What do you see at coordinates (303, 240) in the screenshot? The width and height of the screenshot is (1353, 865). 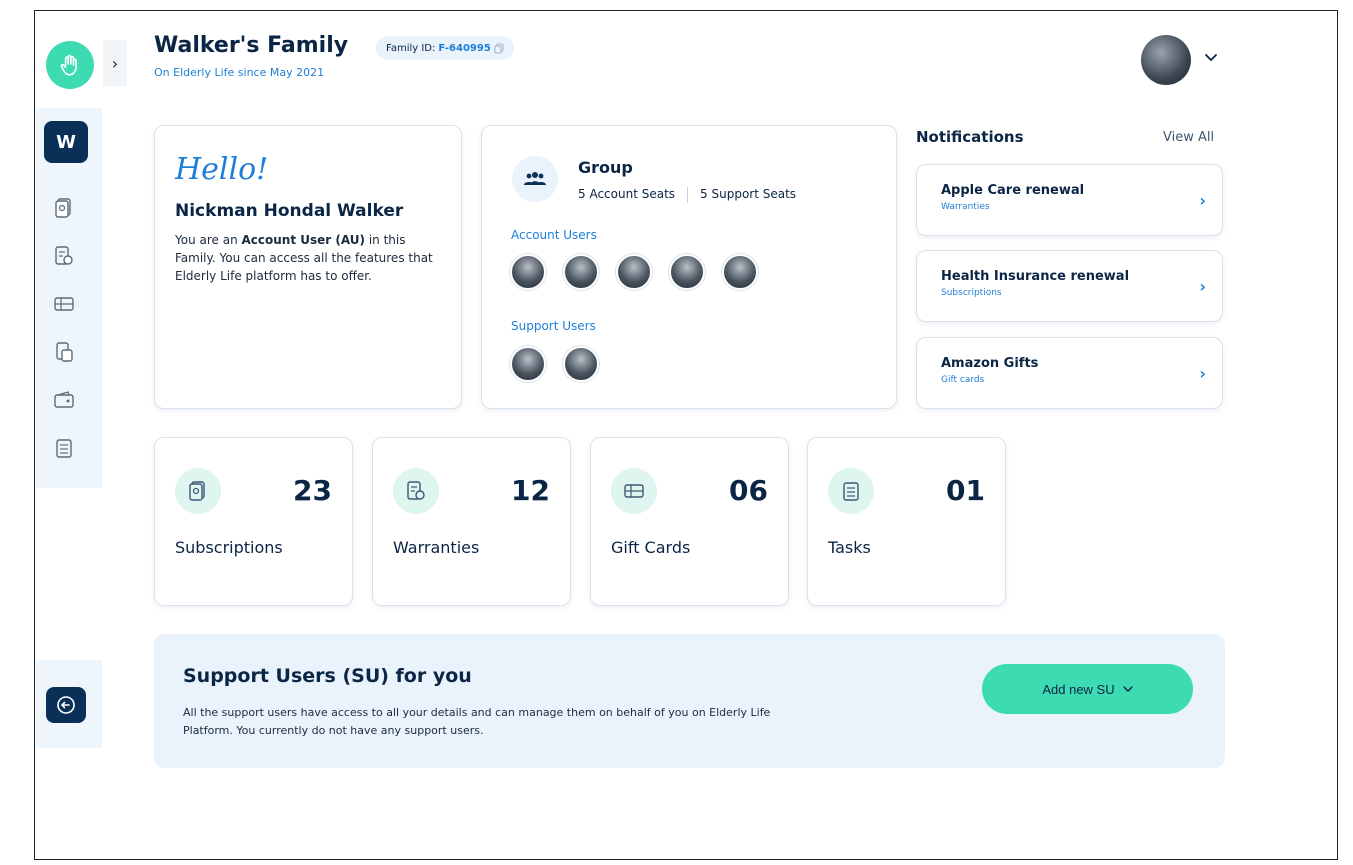 I see `role-name: Account User (AU)` at bounding box center [303, 240].